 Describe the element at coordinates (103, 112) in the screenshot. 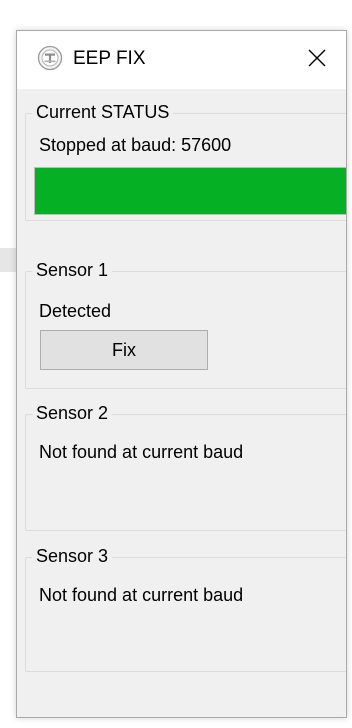

I see `current-status-label: Current STATUS` at that location.